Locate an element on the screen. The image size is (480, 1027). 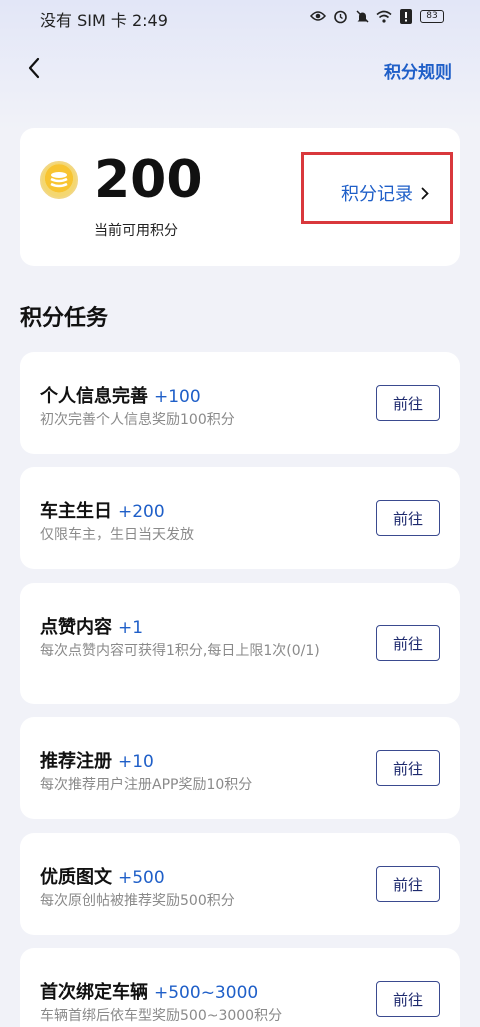
section-title: 积分任务 is located at coordinates (64, 318).